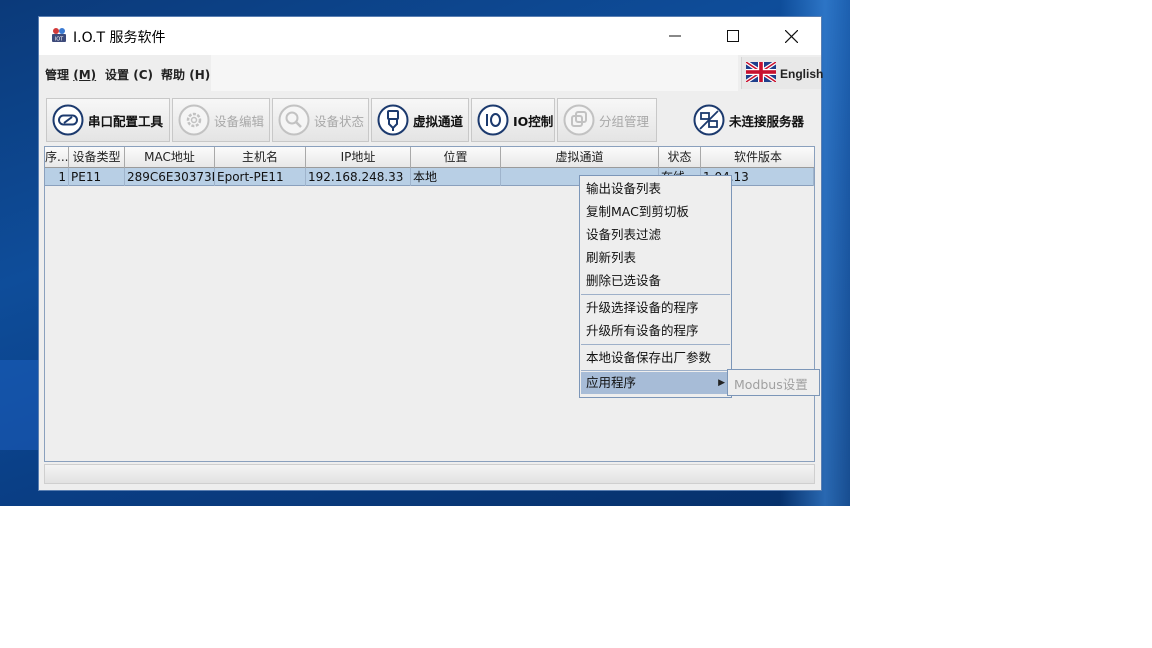  What do you see at coordinates (200, 75) in the screenshot?
I see `menu-help-key: (H)` at bounding box center [200, 75].